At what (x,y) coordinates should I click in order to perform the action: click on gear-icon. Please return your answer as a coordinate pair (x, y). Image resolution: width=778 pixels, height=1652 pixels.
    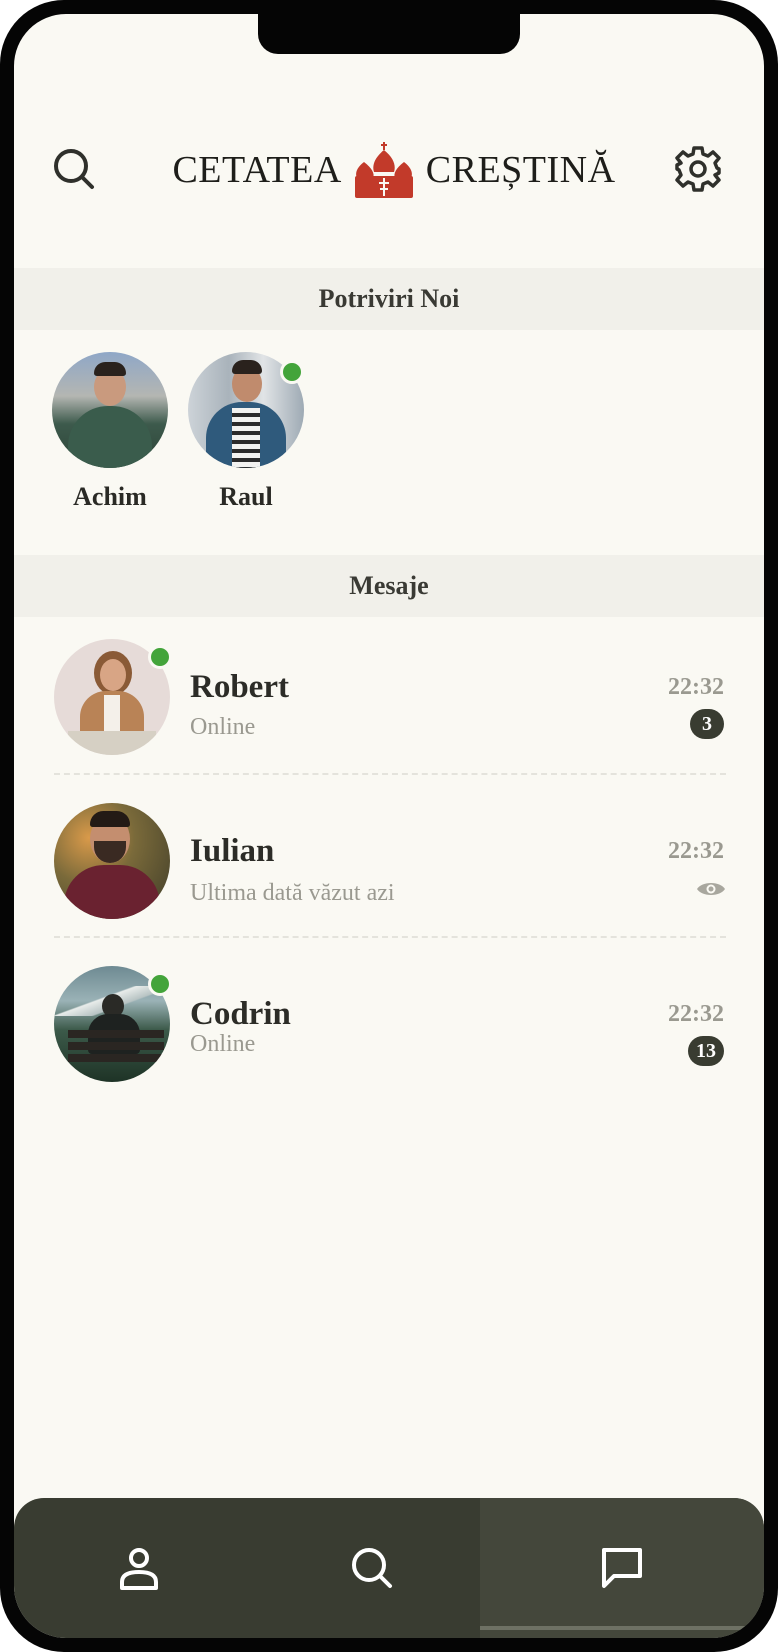
    Looking at the image, I should click on (698, 169).